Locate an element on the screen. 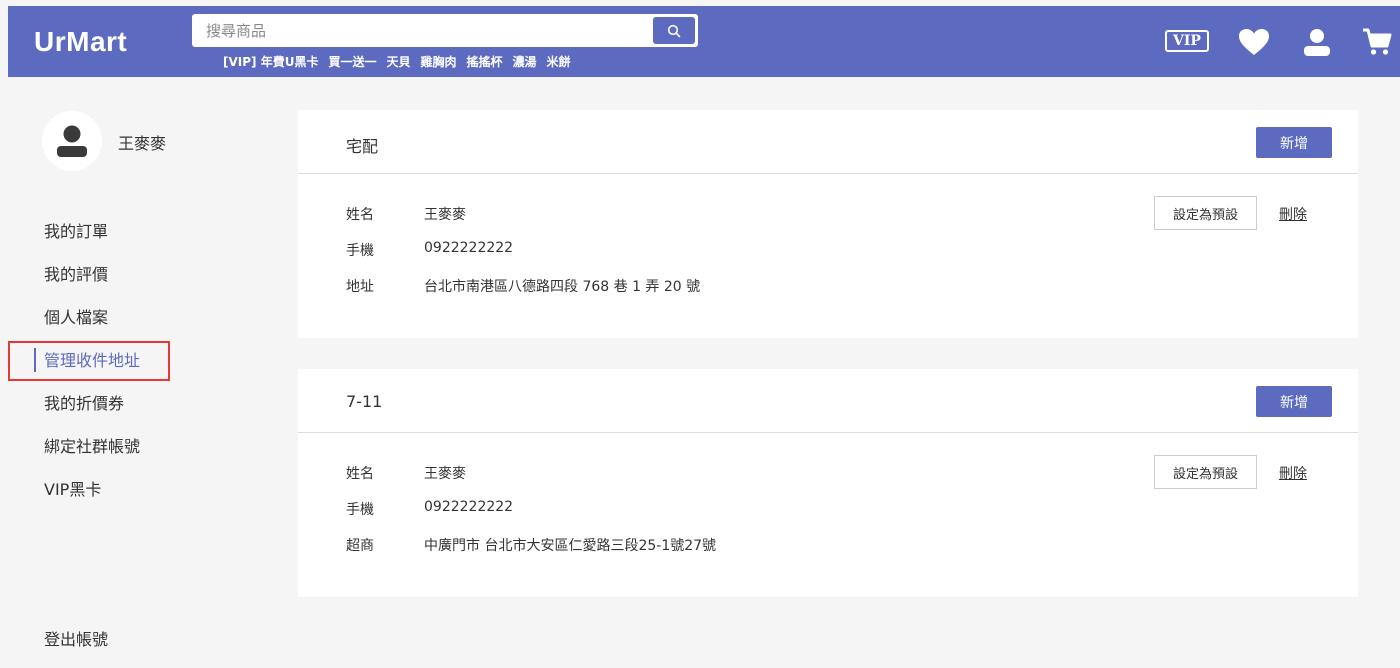  search-icon is located at coordinates (674, 30).